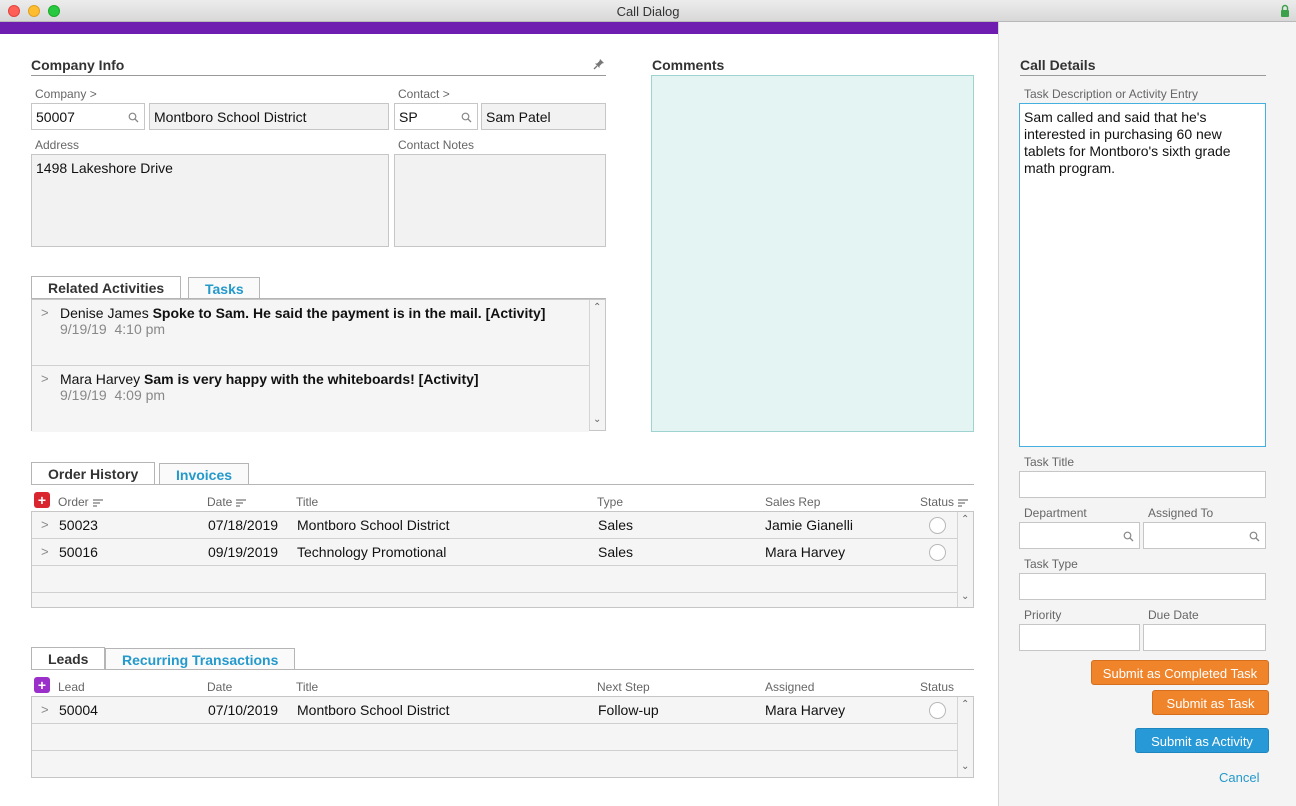  I want to click on order-date: 09/19/2019, so click(243, 552).